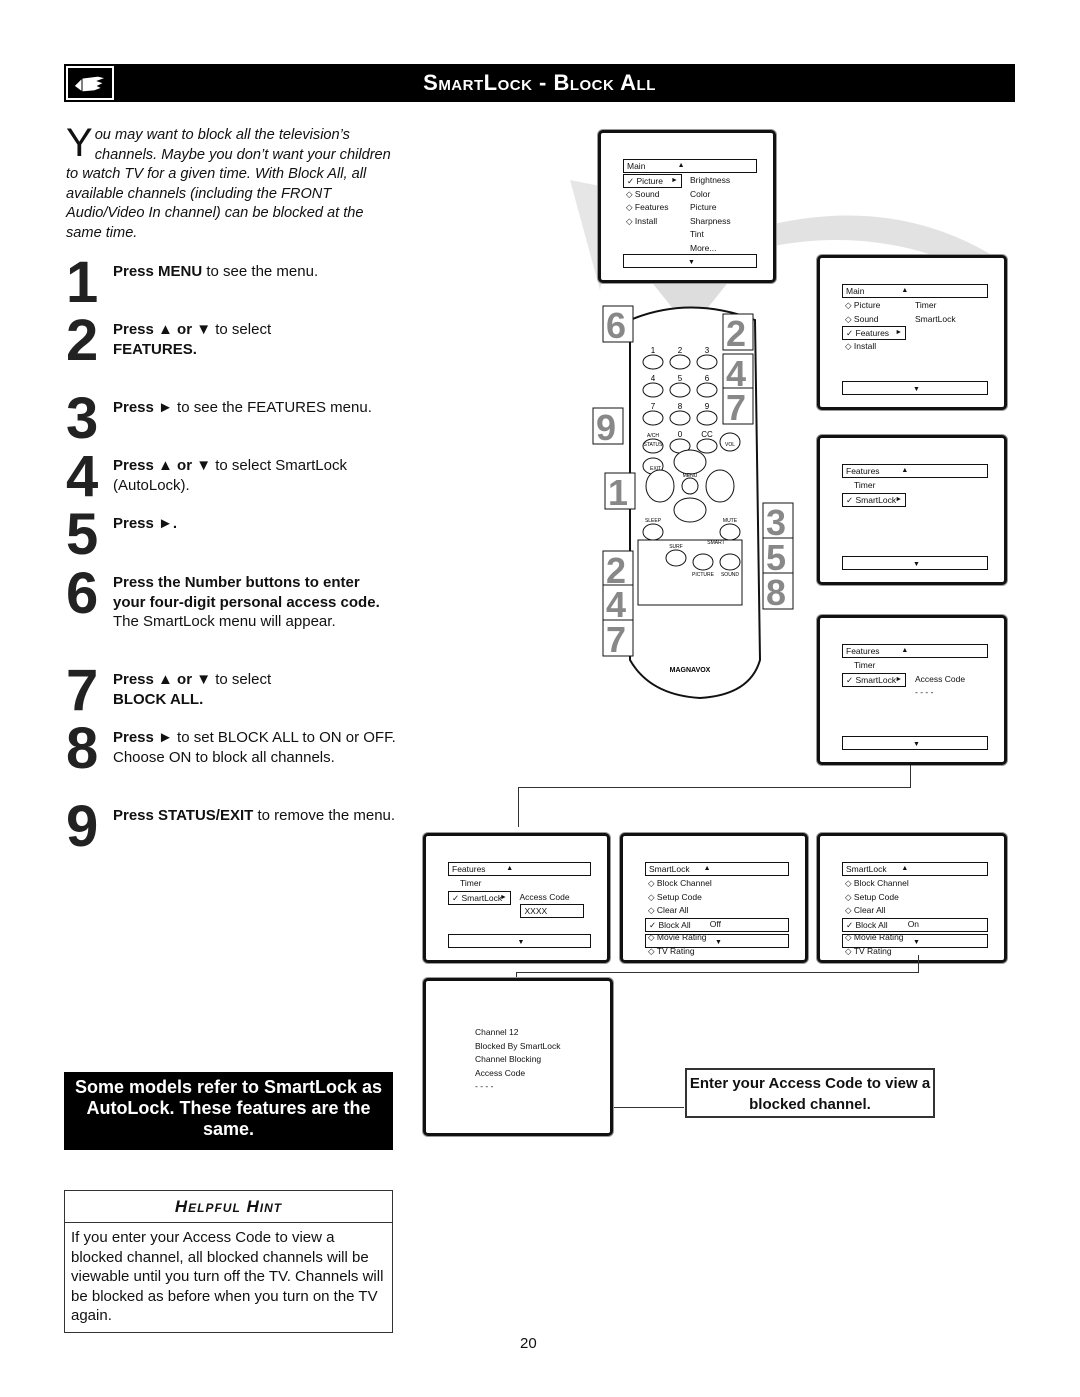 This screenshot has height=1397, width=1080. I want to click on remote-button-mute, so click(730, 532).